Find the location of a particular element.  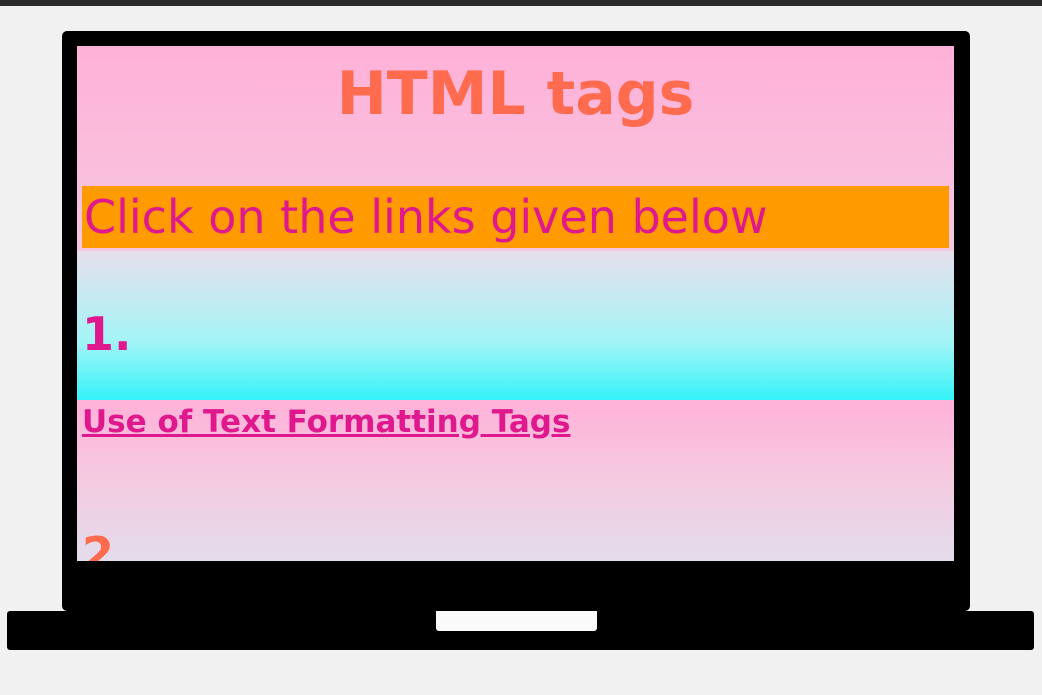

banner-text: Click on the links given below is located at coordinates (426, 217).